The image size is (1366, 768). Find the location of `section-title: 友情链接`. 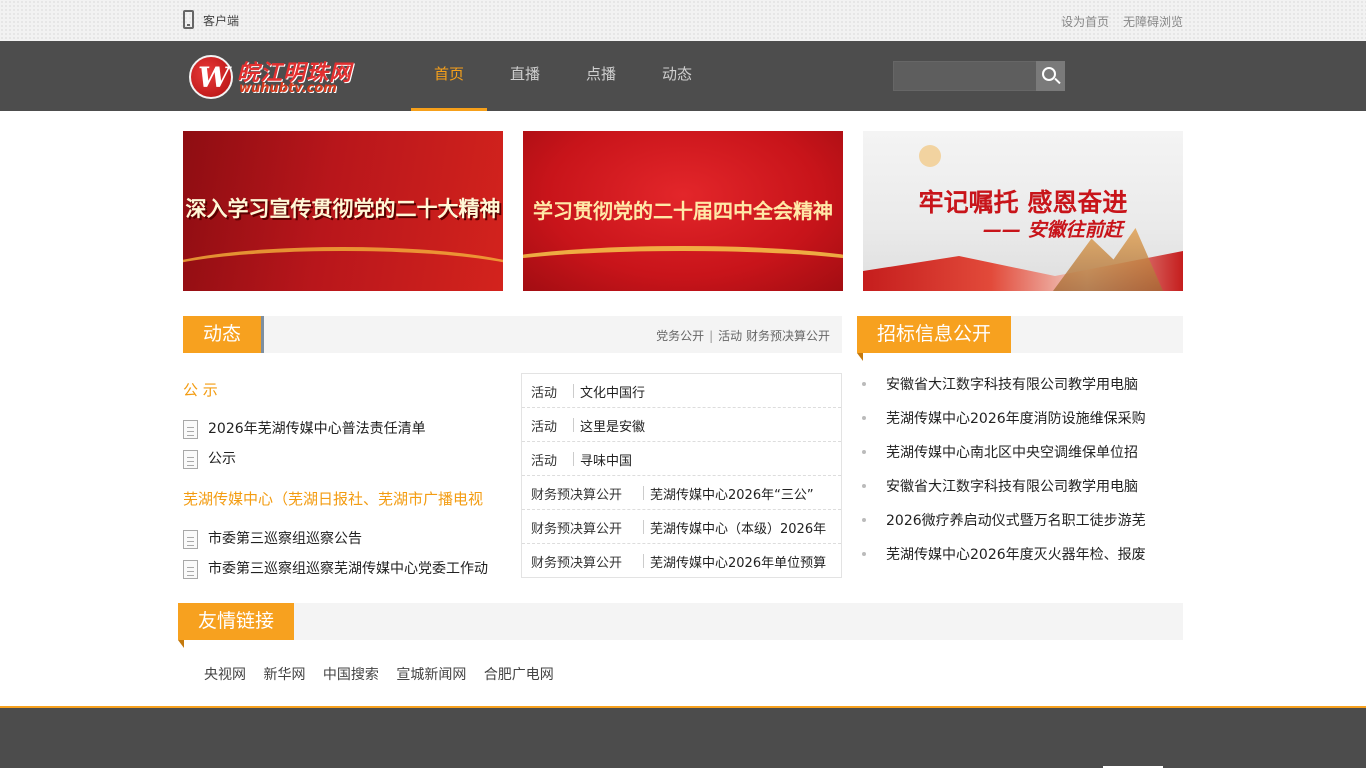

section-title: 友情链接 is located at coordinates (236, 625).